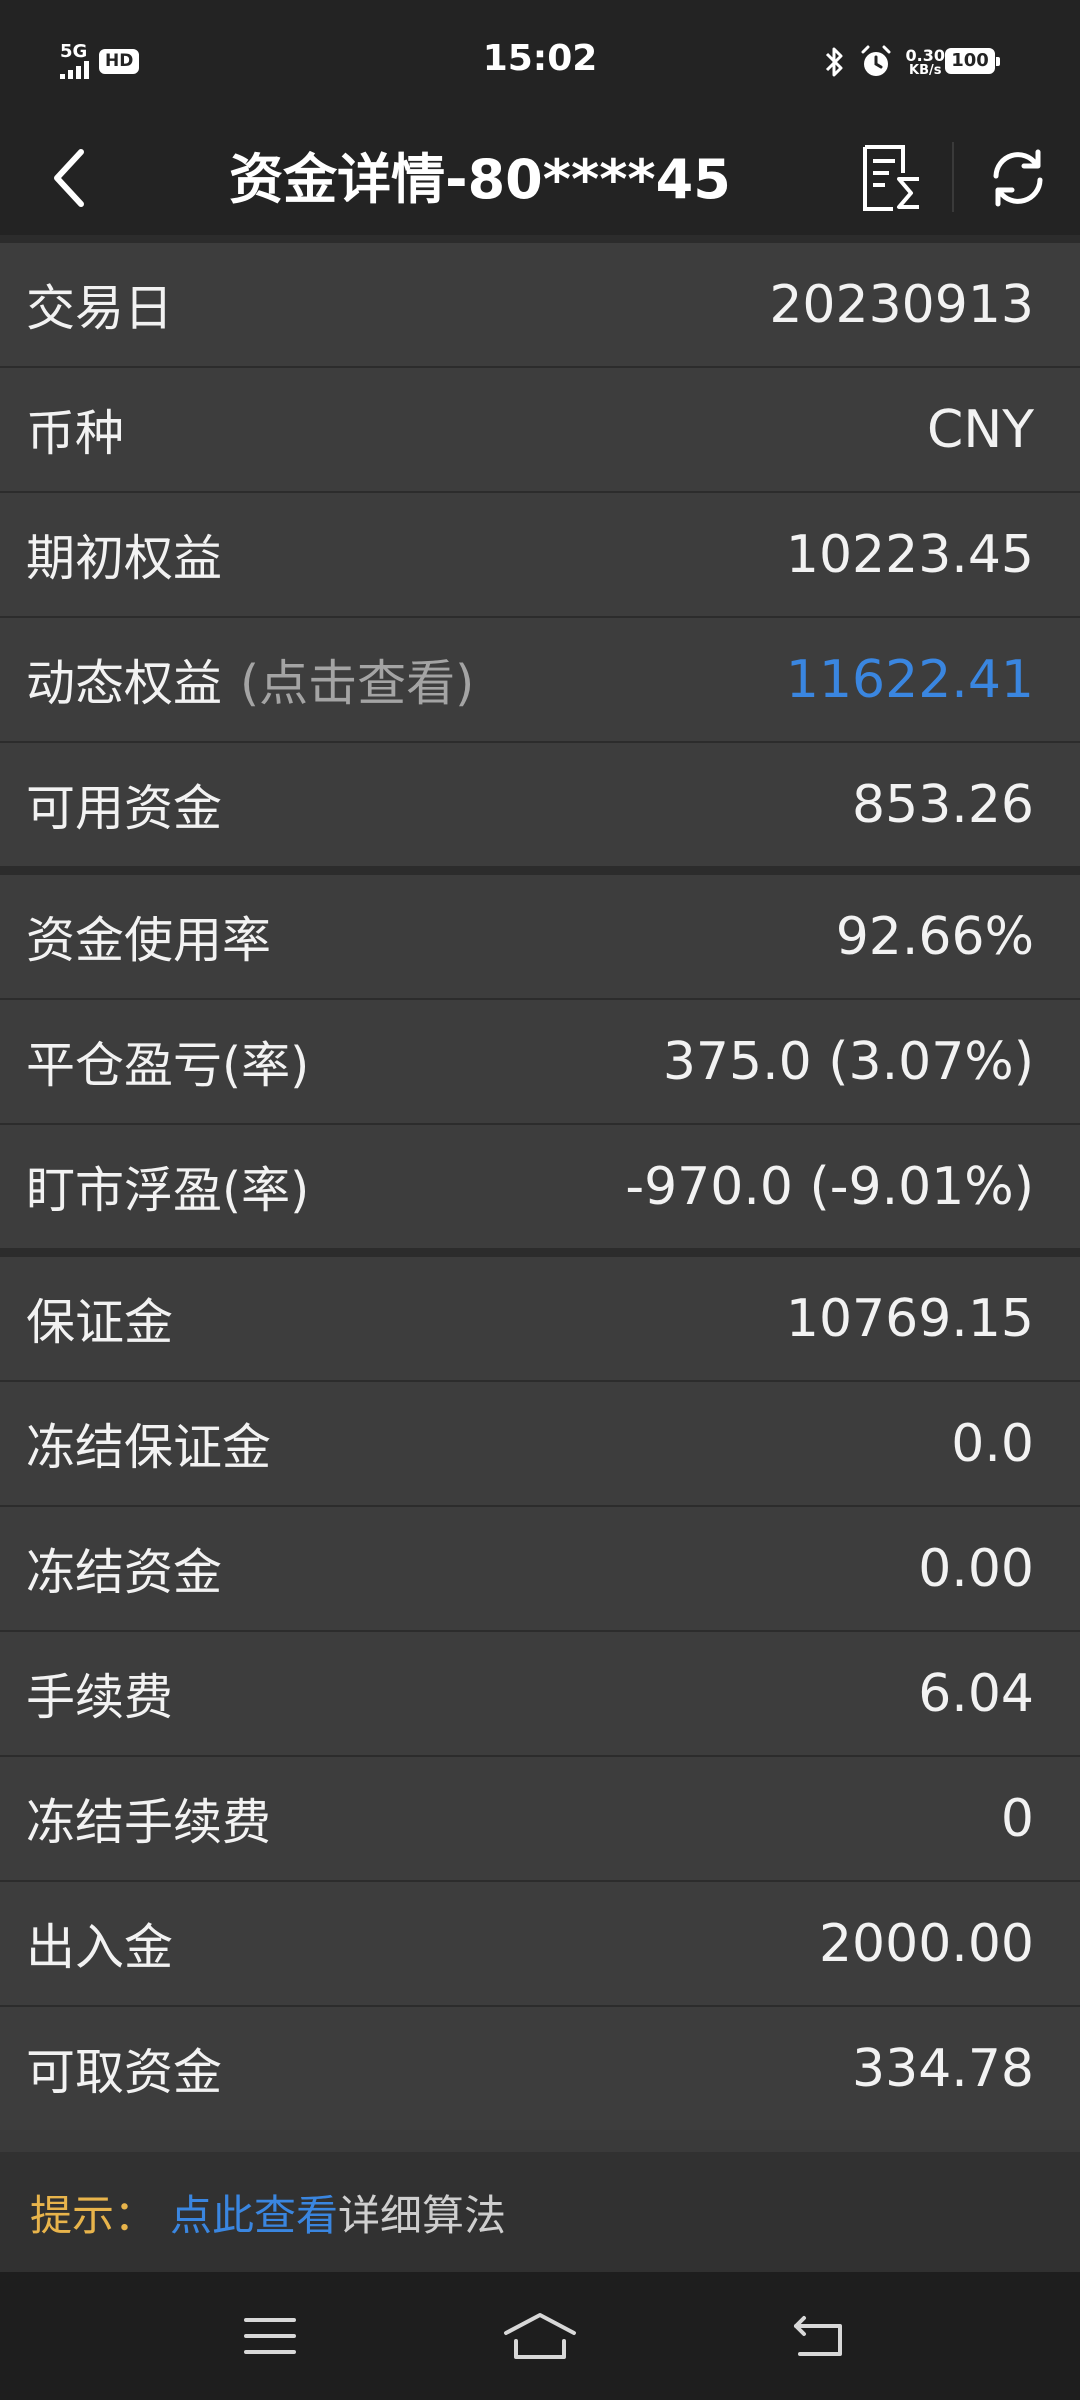  What do you see at coordinates (540, 2212) in the screenshot?
I see `tip-bar: 提示： 点此查看 详细算法` at bounding box center [540, 2212].